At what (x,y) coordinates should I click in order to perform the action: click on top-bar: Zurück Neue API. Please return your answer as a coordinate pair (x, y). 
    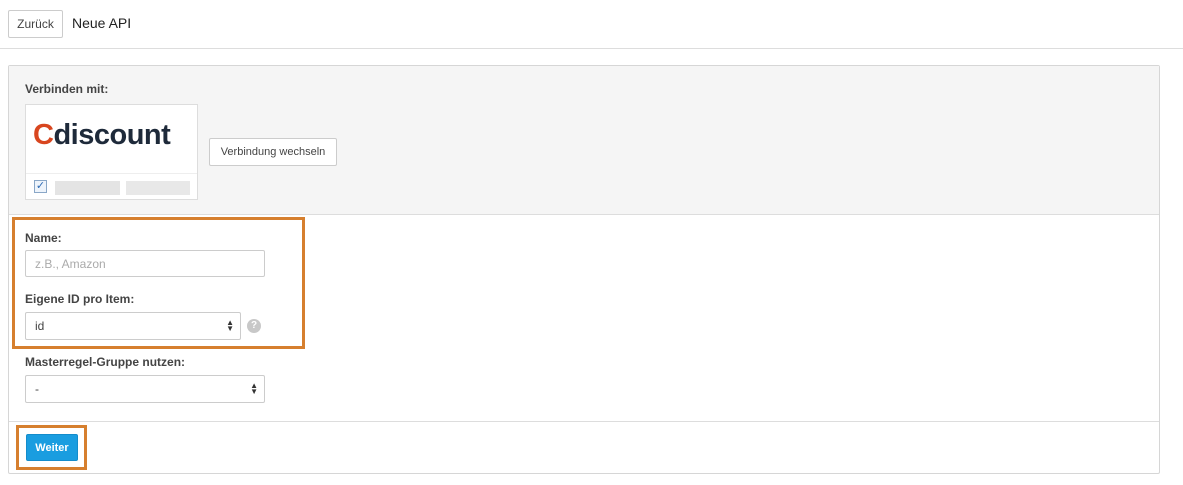
    Looking at the image, I should click on (591, 24).